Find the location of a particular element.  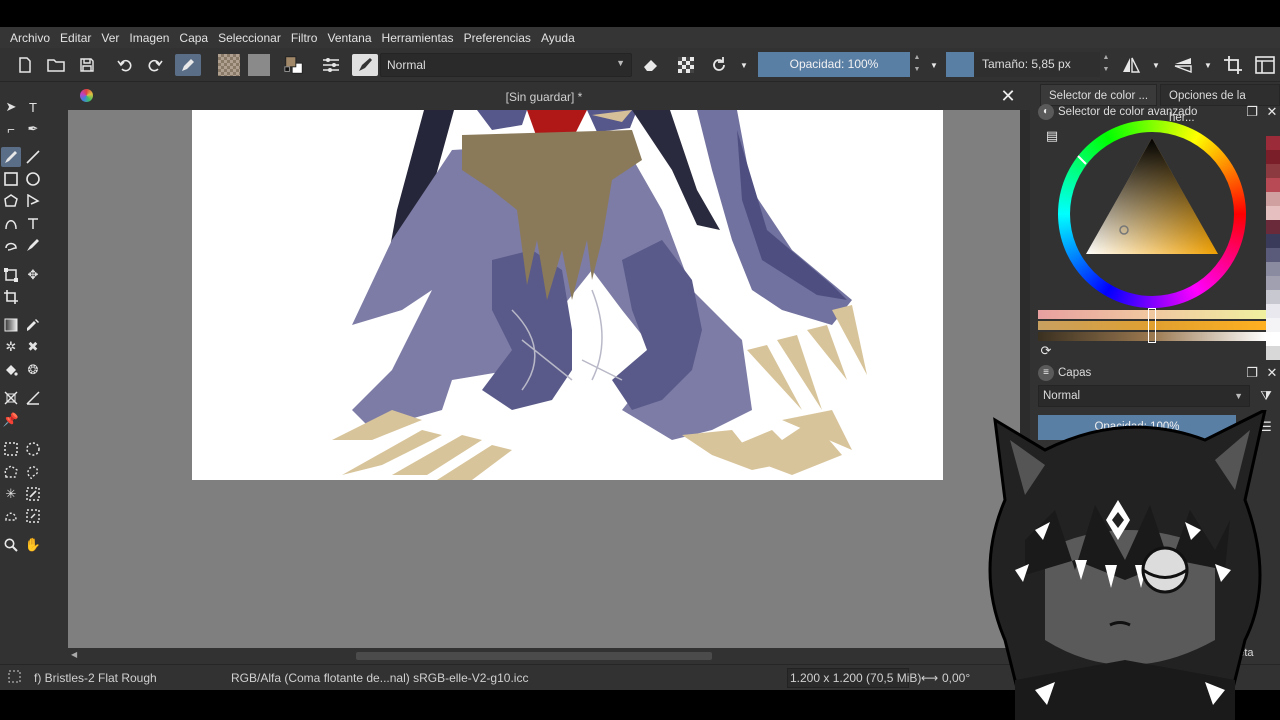

transform-icon is located at coordinates (11, 275).